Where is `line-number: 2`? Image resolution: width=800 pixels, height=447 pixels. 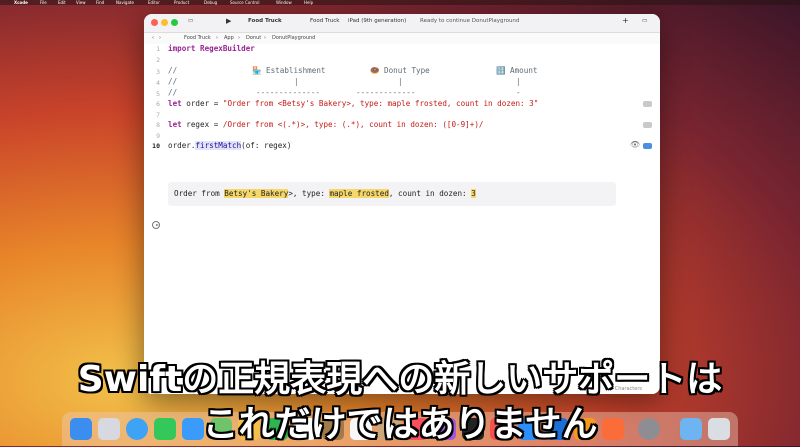 line-number: 2 is located at coordinates (158, 60).